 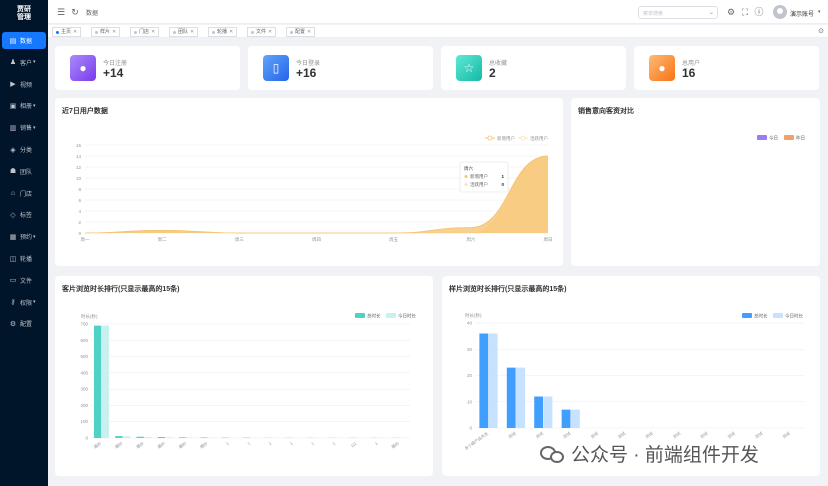 What do you see at coordinates (75, 12) in the screenshot?
I see `refresh-icon: ↻` at bounding box center [75, 12].